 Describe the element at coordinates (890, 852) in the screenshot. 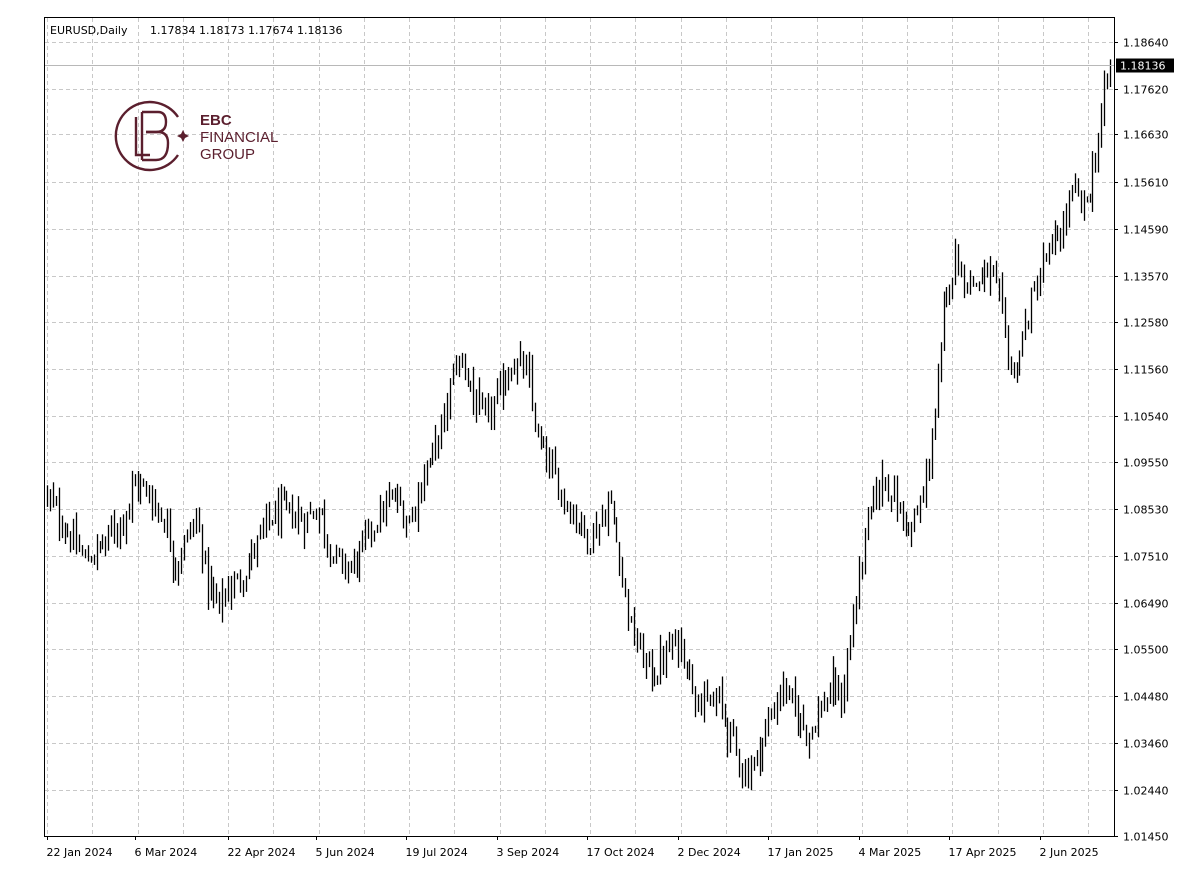

I see `x-tick-label: 4 Mar 2025` at that location.